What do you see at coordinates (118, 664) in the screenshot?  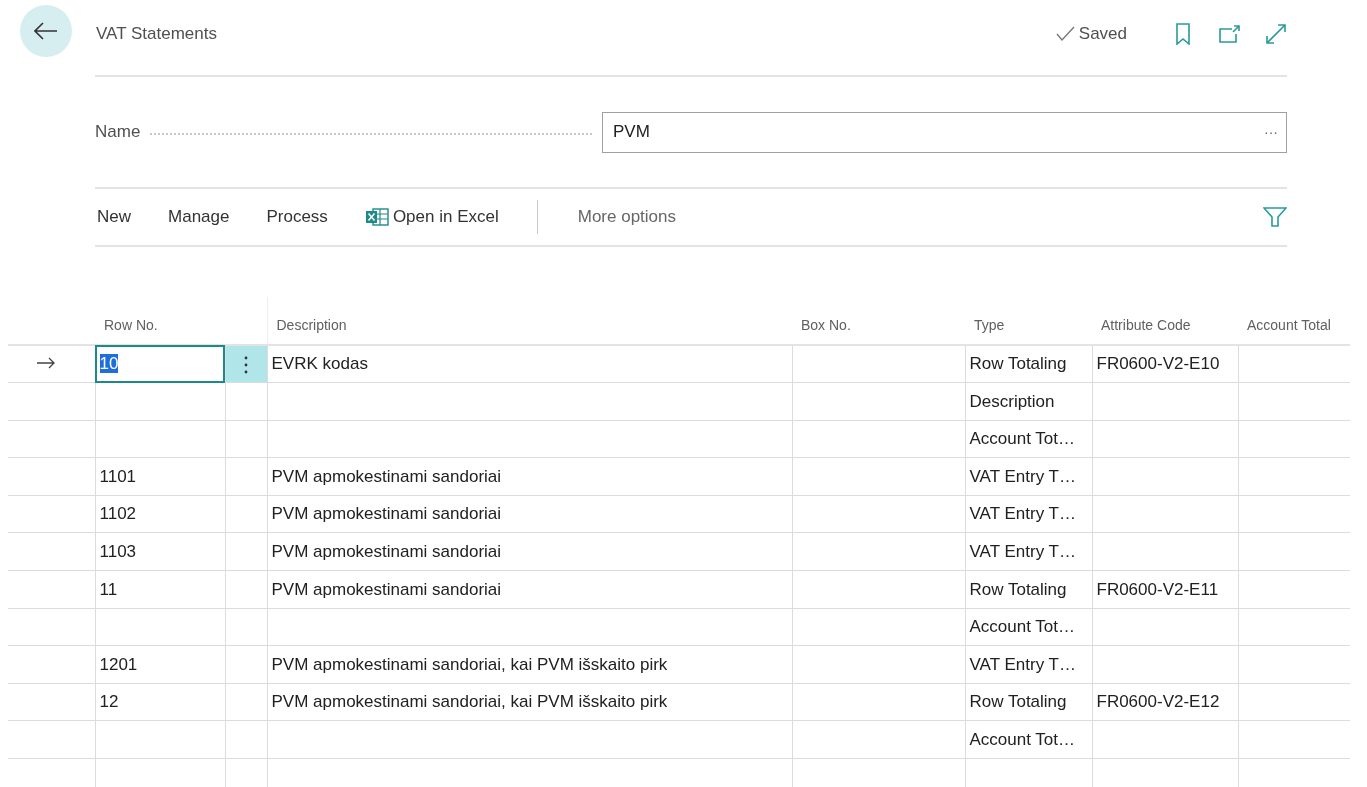 I see `row-number-cell: 1201` at bounding box center [118, 664].